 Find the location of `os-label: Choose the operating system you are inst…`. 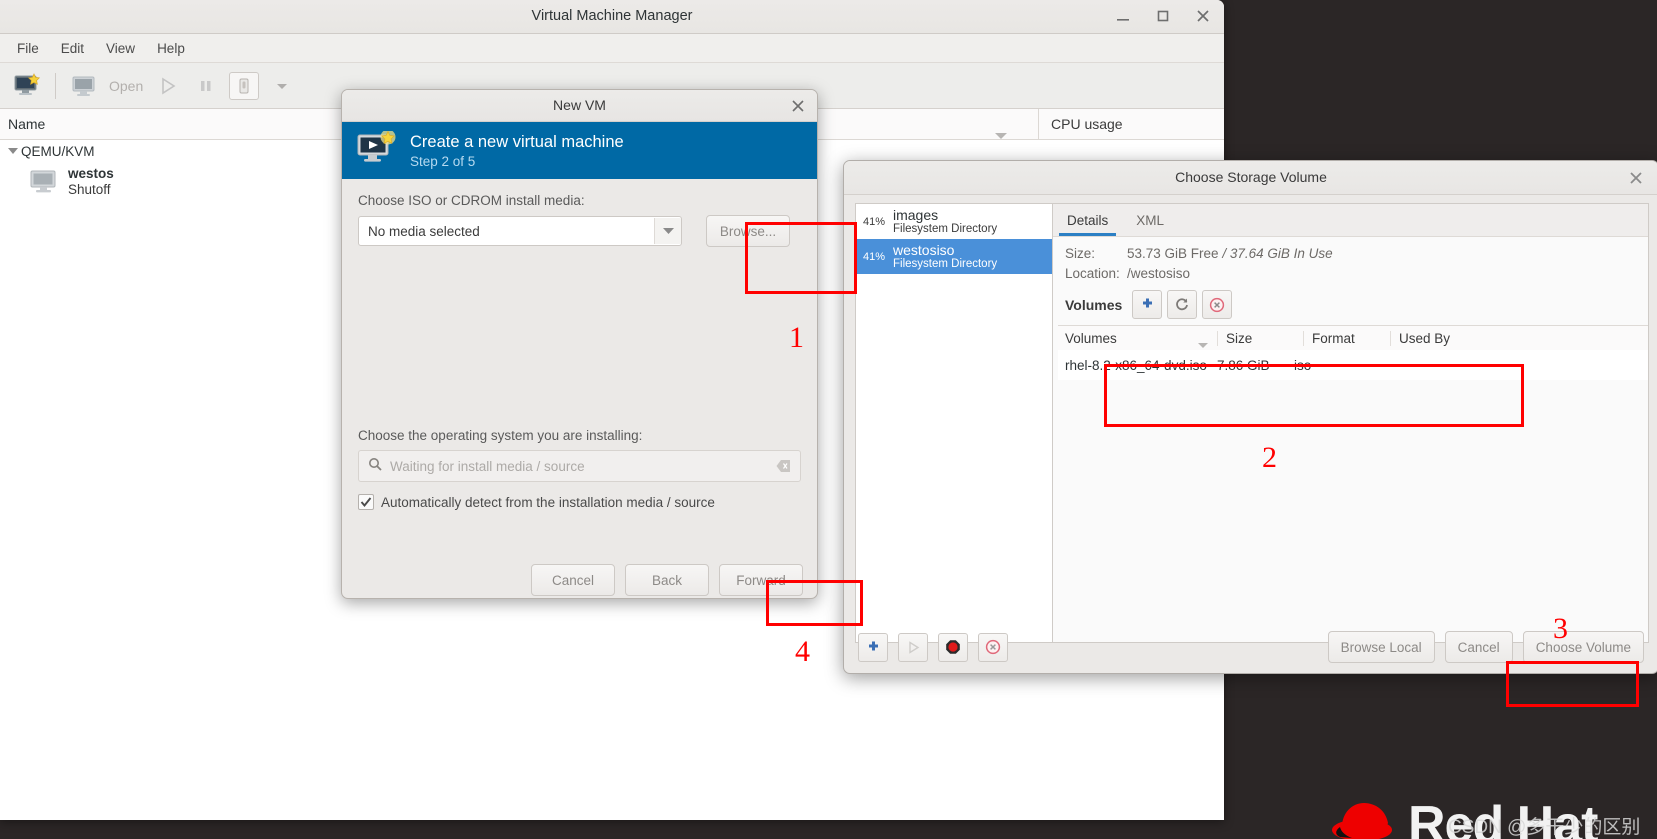

os-label: Choose the operating system you are inst… is located at coordinates (500, 435).